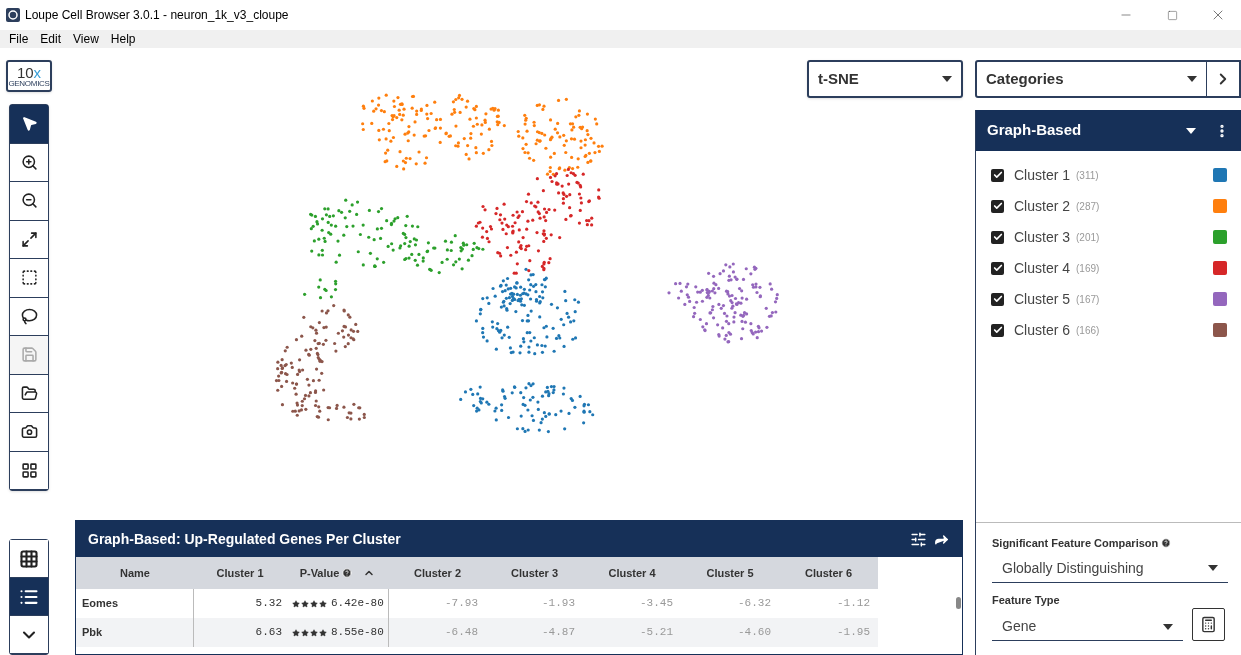  I want to click on logo-subtext: GENOMICS, so click(29, 83).